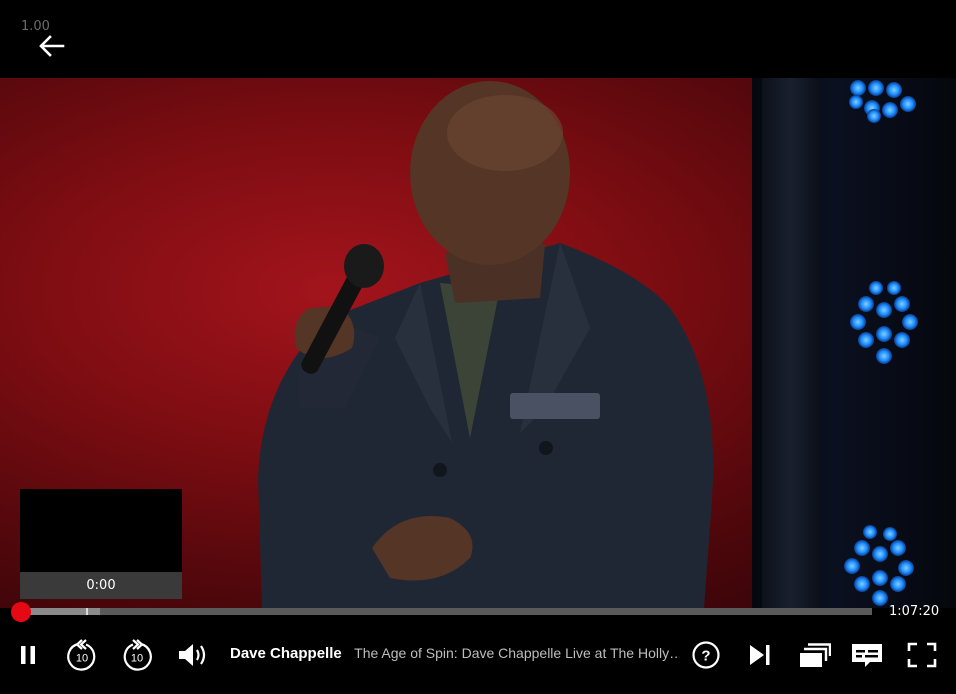 The image size is (956, 694). I want to click on back-arrow-icon, so click(52, 46).